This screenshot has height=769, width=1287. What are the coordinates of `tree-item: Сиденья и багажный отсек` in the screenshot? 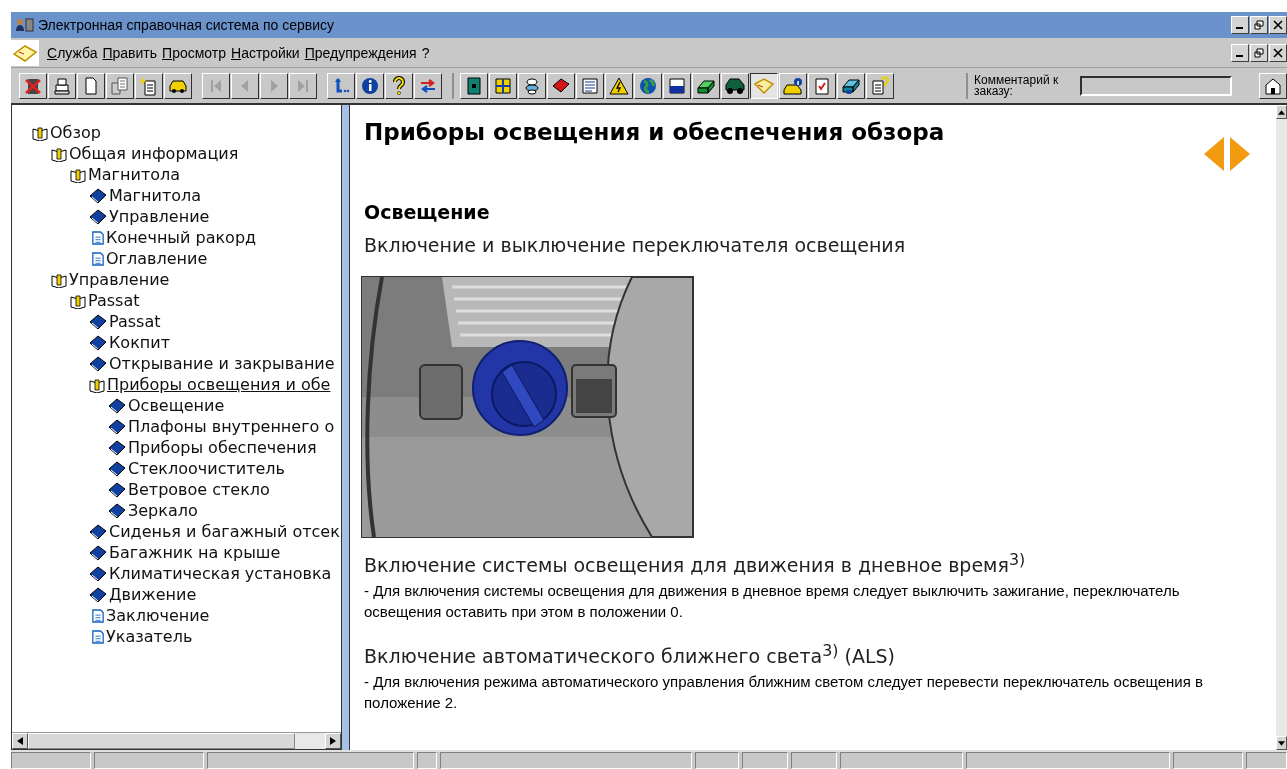 It's located at (224, 531).